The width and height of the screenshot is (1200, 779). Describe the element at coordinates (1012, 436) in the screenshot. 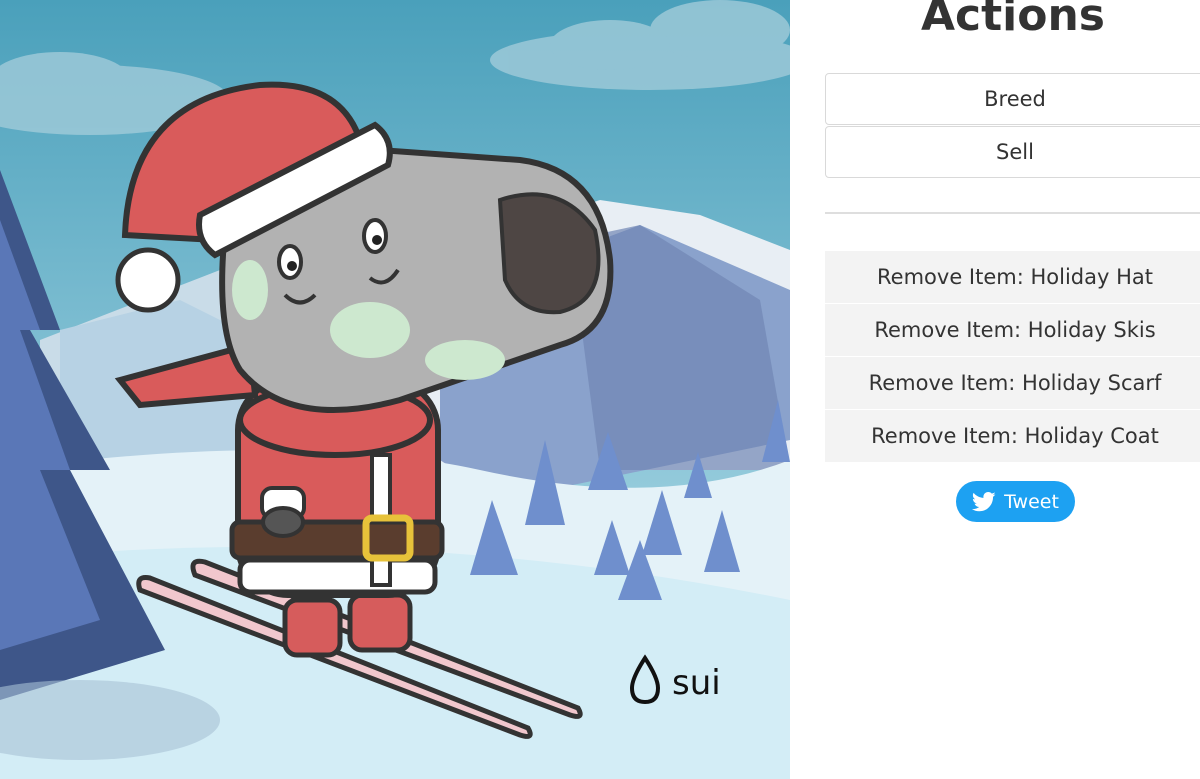

I see `remove-item-holiday-coat: Remove Item: Holiday Coat` at that location.